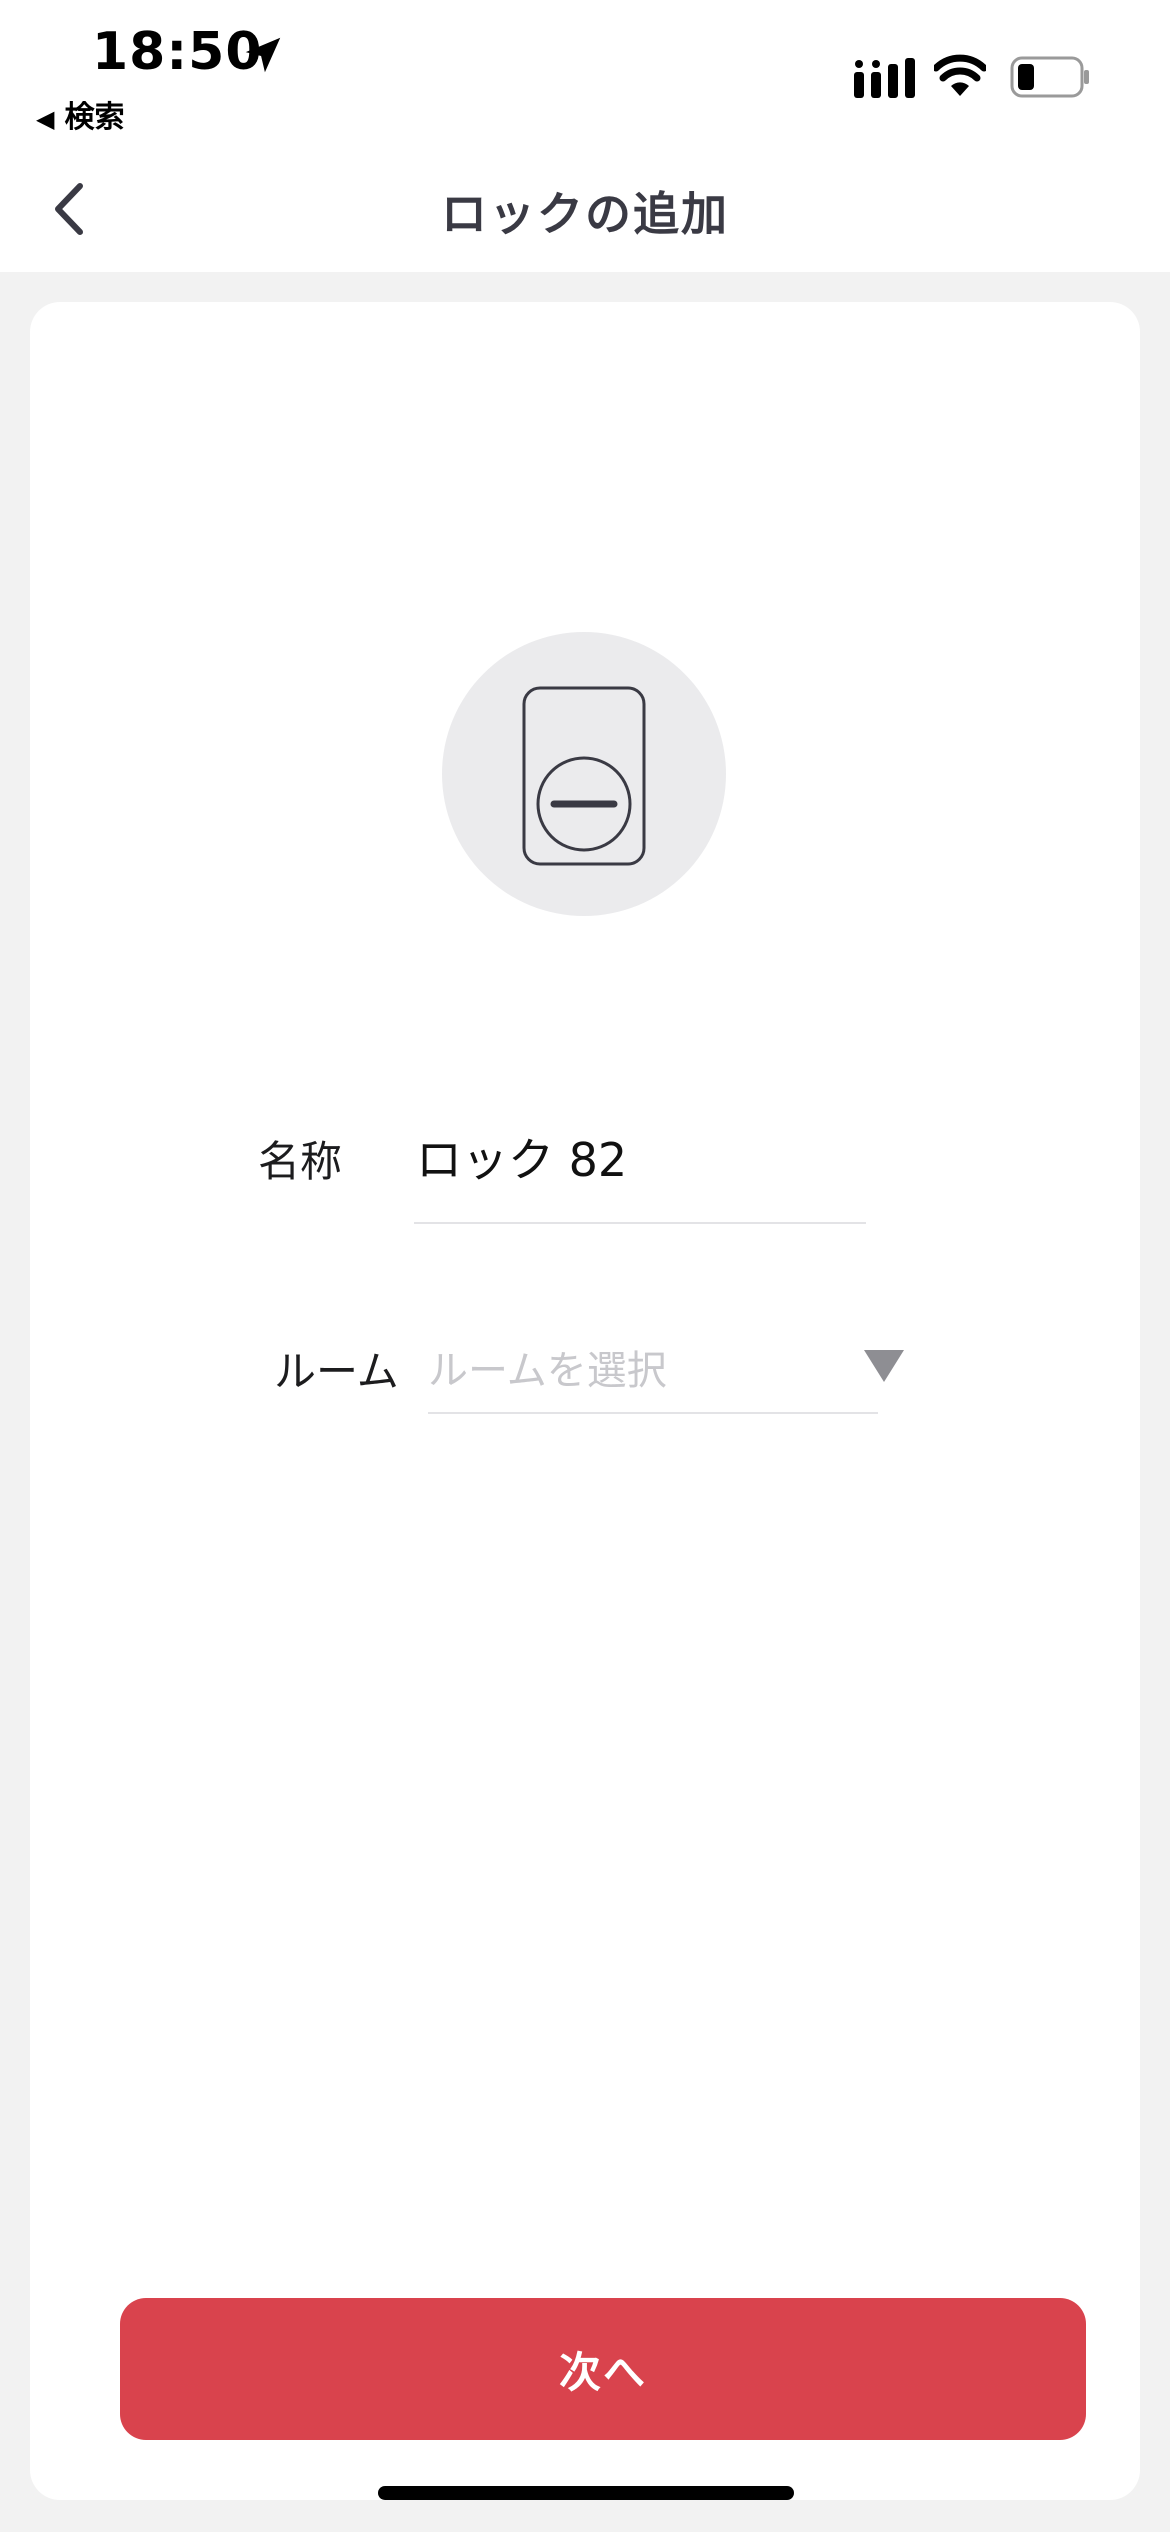 This screenshot has width=1170, height=2532. Describe the element at coordinates (641, 1157) in the screenshot. I see `name-input: ロック 82` at that location.